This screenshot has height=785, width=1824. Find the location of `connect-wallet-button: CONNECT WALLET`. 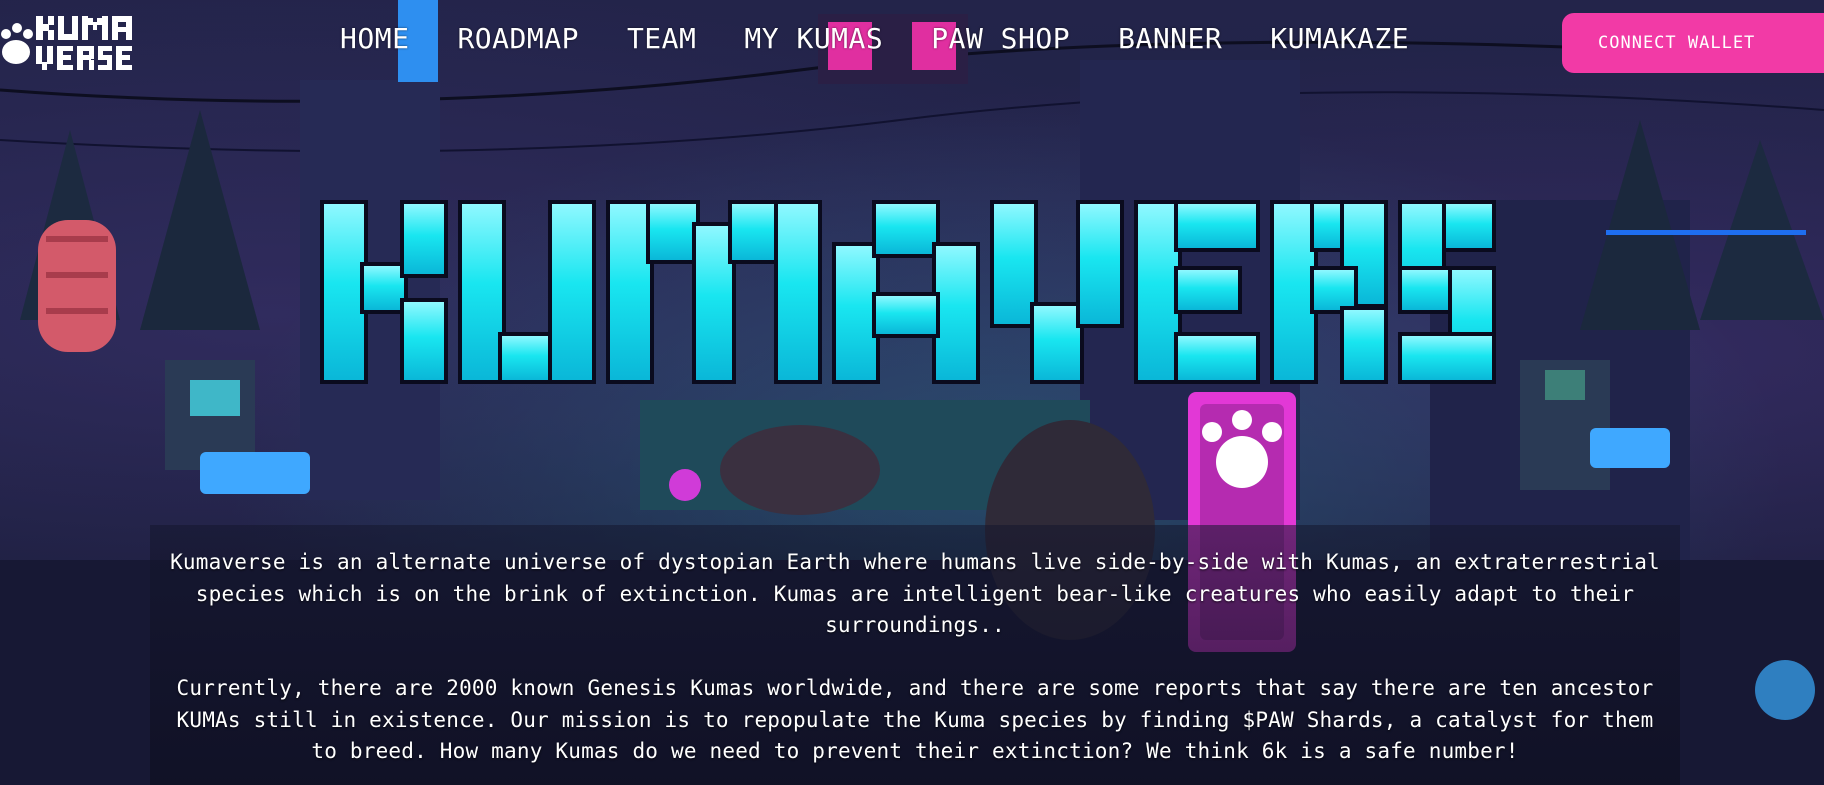

connect-wallet-button: CONNECT WALLET is located at coordinates (1693, 43).